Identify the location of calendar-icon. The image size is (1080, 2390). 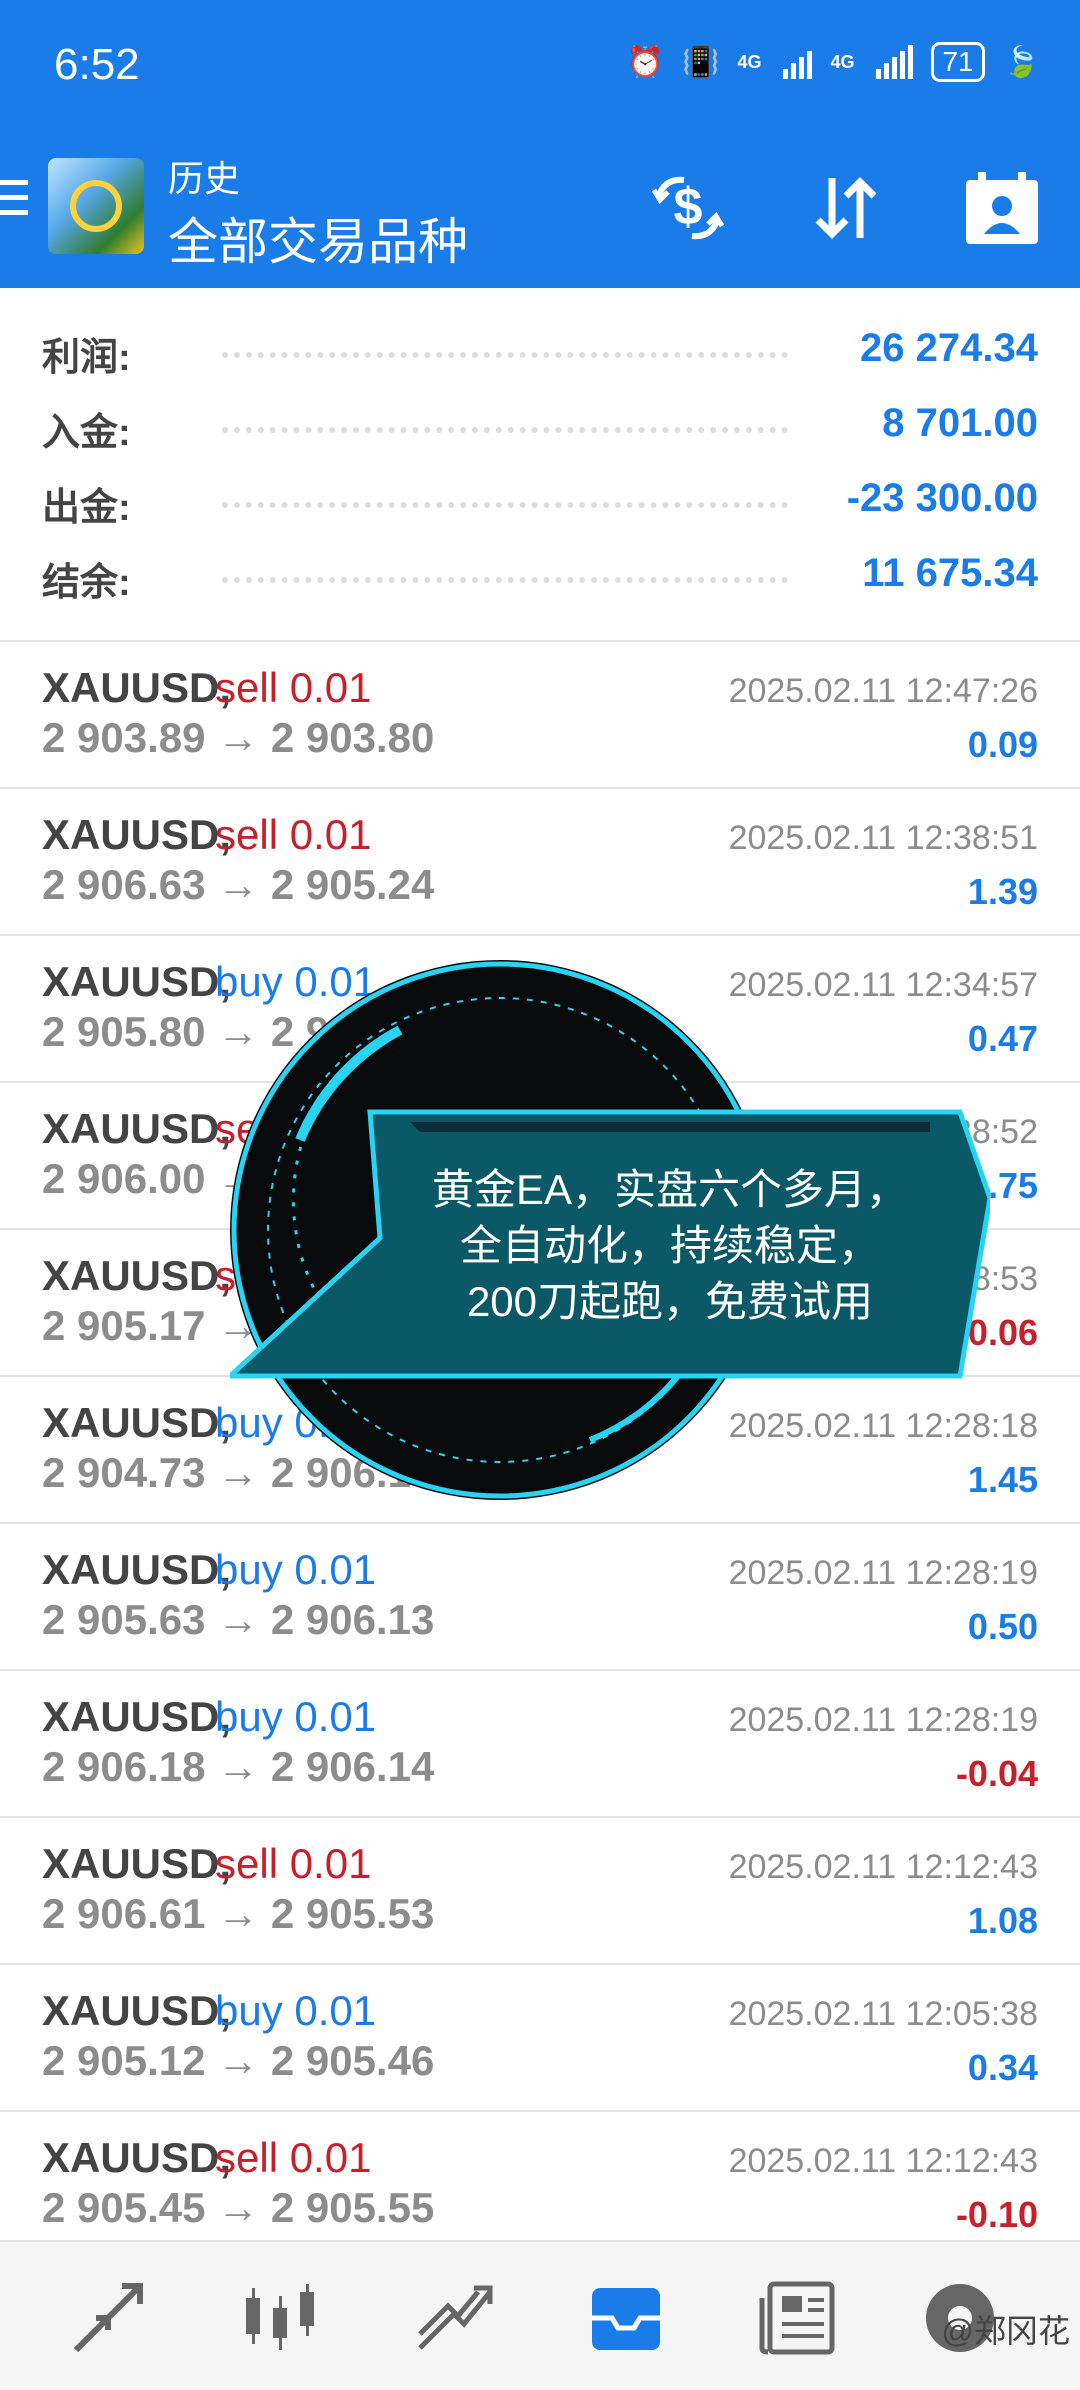
(1002, 208).